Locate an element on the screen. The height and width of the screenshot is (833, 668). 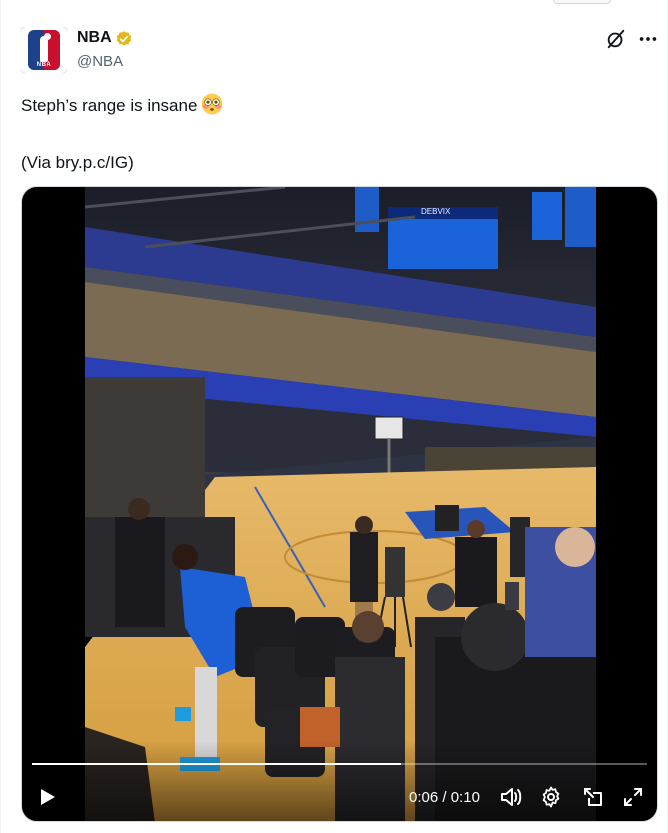
grok-icon is located at coordinates (616, 39).